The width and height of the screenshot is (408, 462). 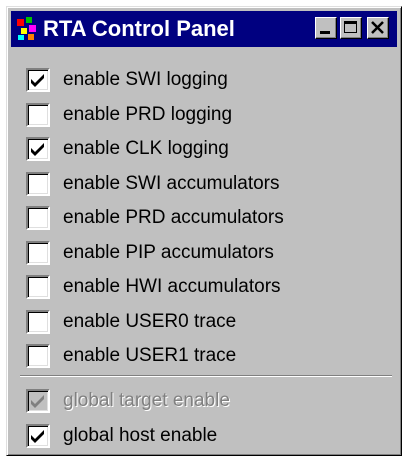 What do you see at coordinates (145, 79) in the screenshot?
I see `checkbox-label: enable SWI logging` at bounding box center [145, 79].